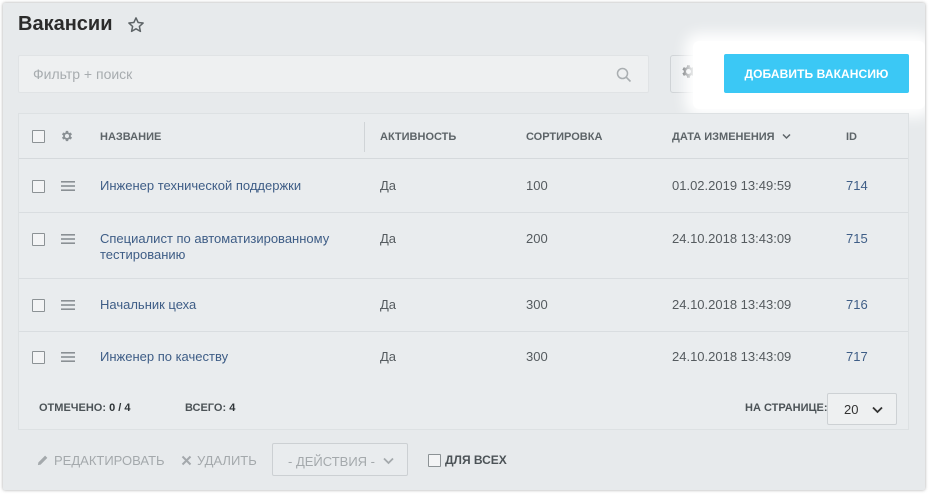  I want to click on edit-label: Редактировать, so click(109, 460).